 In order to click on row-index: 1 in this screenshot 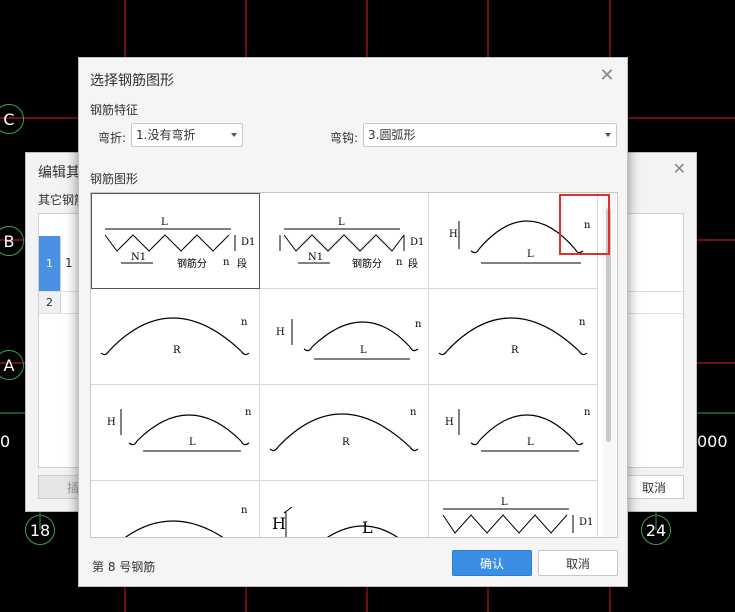, I will do `click(50, 263)`.